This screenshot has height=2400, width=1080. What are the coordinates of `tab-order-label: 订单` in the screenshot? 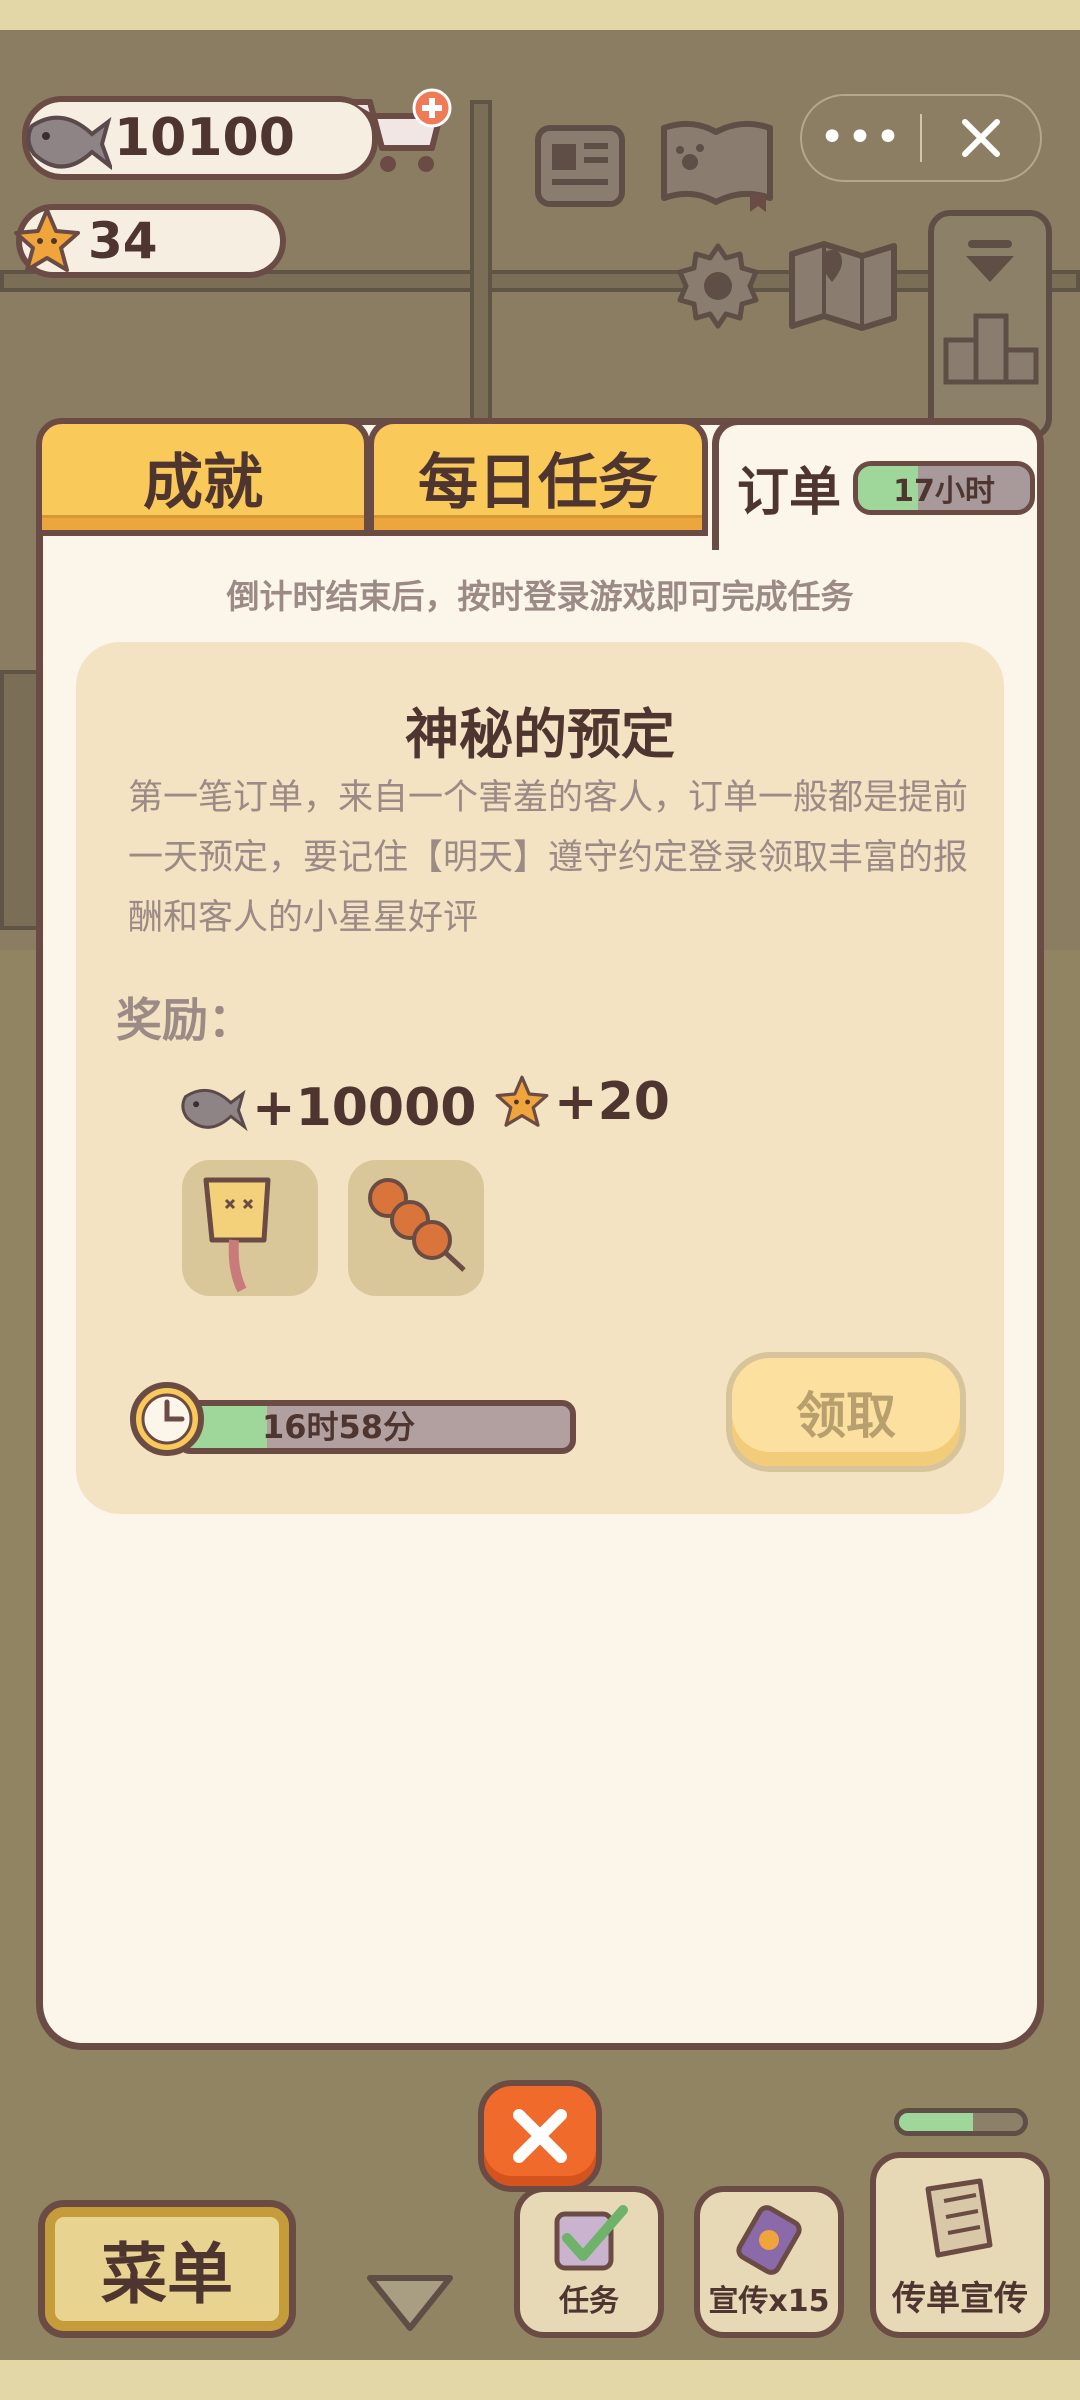 It's located at (789, 493).